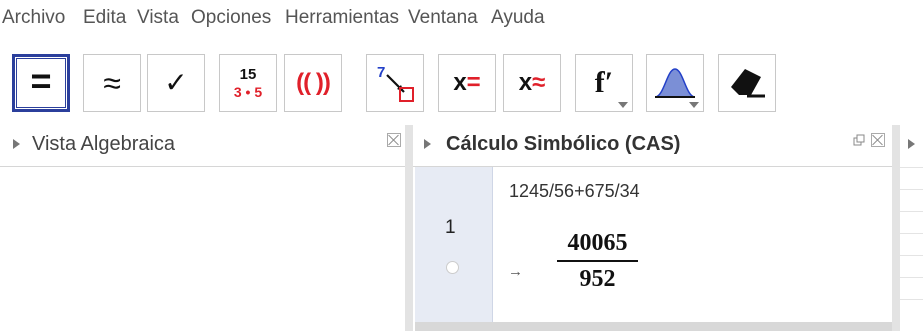 The height and width of the screenshot is (331, 923). I want to click on expand-tool-button: (( )), so click(313, 83).